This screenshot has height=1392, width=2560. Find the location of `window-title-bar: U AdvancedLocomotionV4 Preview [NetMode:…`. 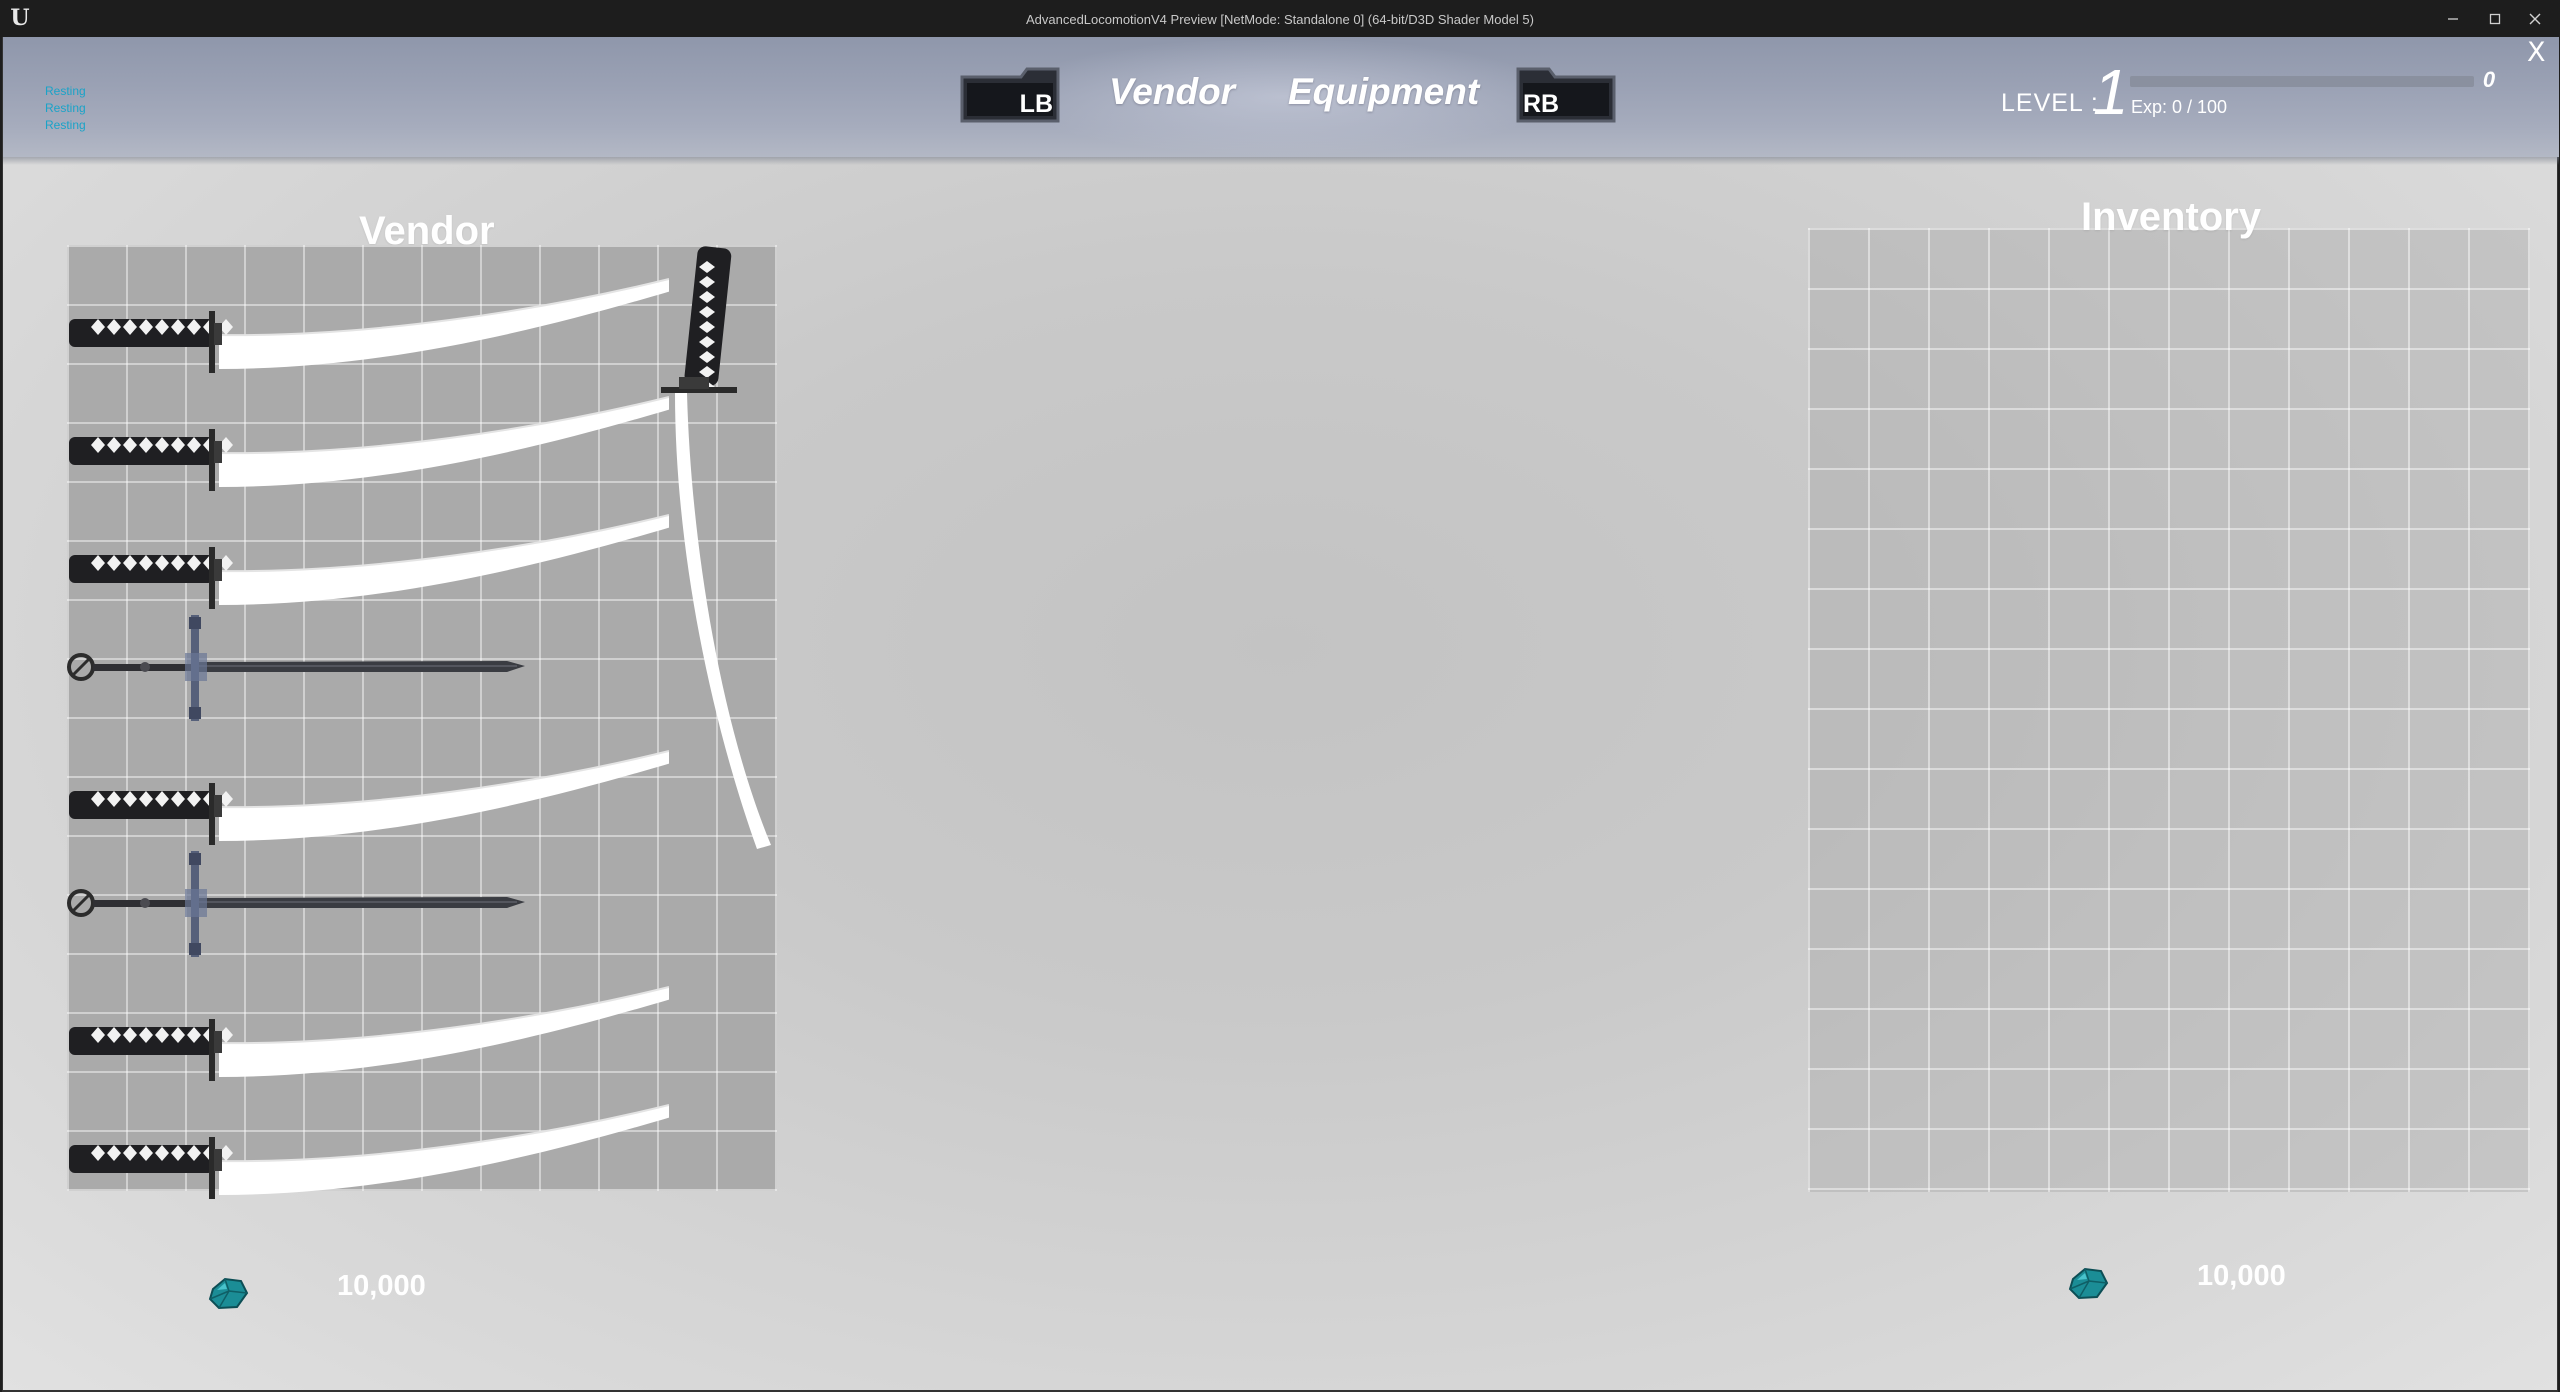

window-title-bar: U AdvancedLocomotionV4 Preview [NetMode:… is located at coordinates (1280, 18).